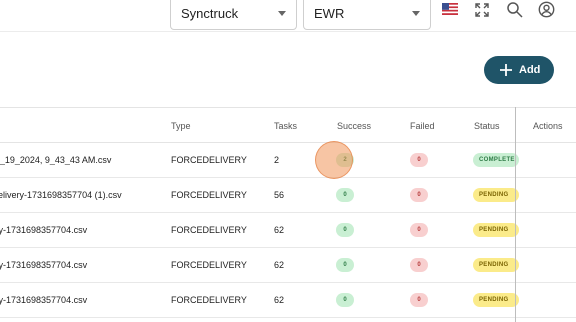 The height and width of the screenshot is (322, 576). Describe the element at coordinates (354, 126) in the screenshot. I see `column-header-success: Success` at that location.